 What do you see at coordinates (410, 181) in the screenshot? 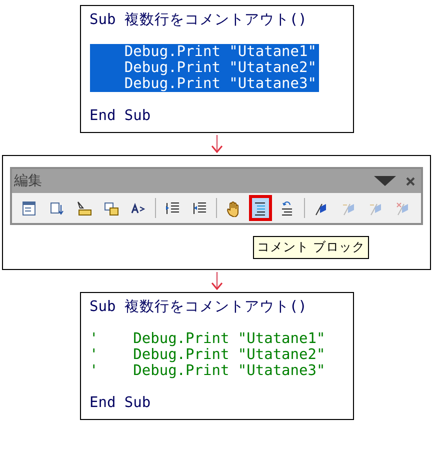
I see `close-icon` at bounding box center [410, 181].